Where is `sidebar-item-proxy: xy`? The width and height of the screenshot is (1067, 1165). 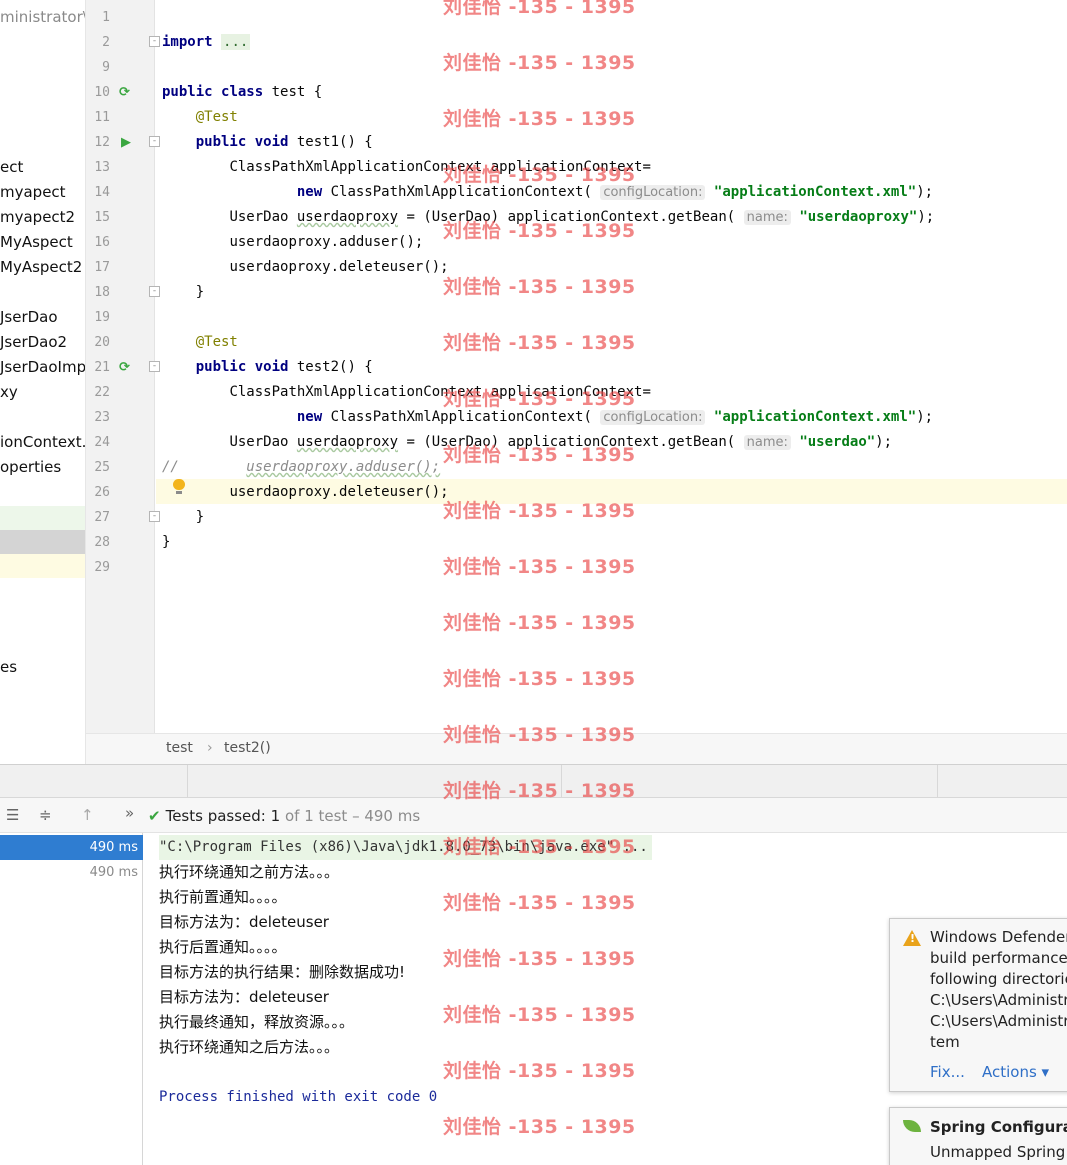
sidebar-item-proxy: xy is located at coordinates (9, 392).